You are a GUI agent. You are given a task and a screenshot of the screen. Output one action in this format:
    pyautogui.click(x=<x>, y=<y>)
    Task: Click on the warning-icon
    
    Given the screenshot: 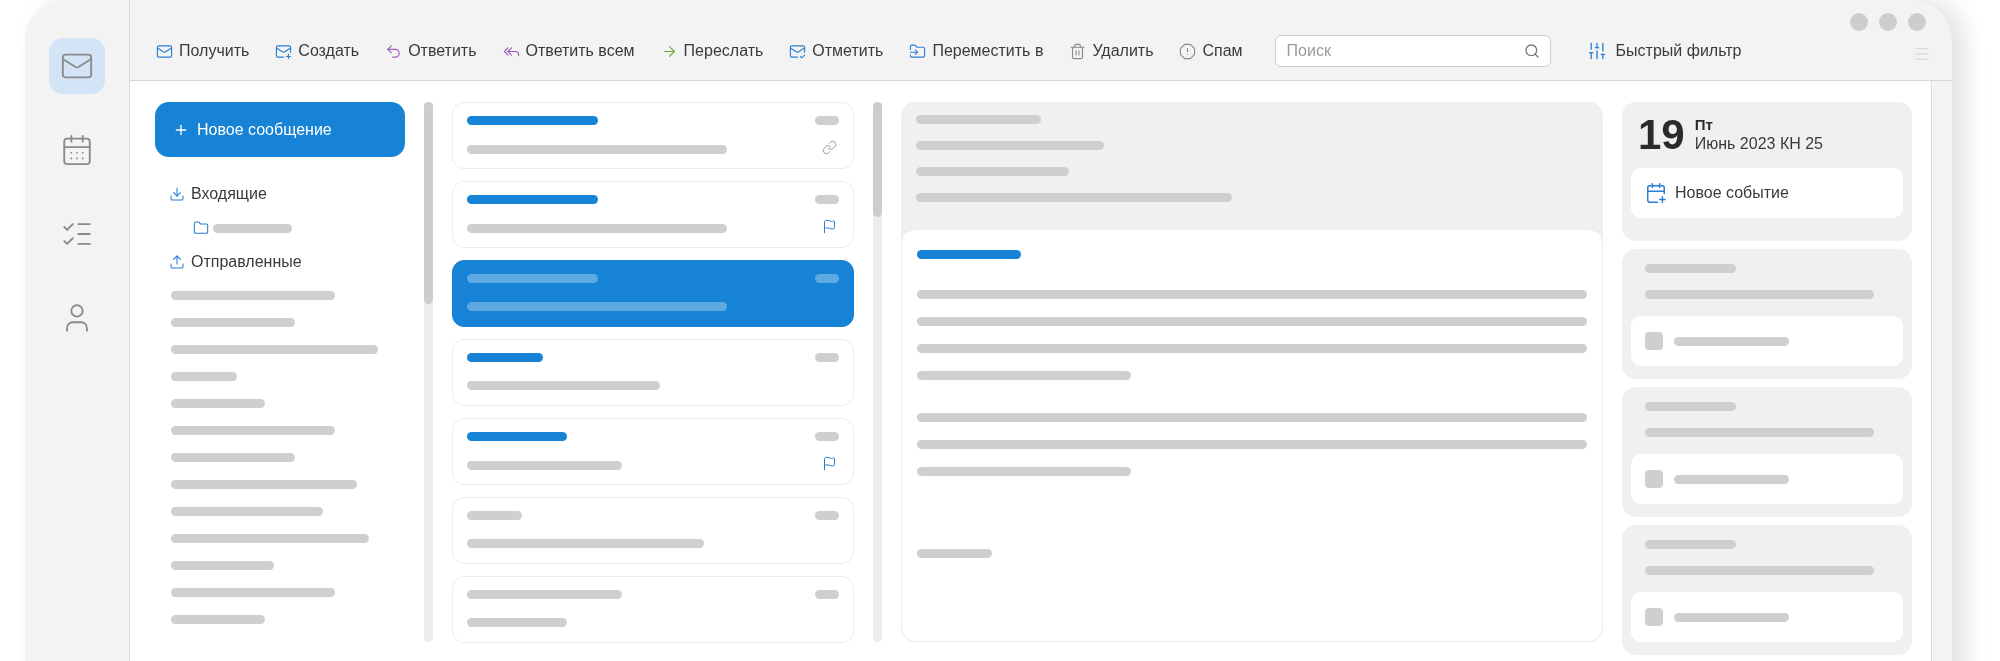 What is the action you would take?
    pyautogui.click(x=1188, y=51)
    